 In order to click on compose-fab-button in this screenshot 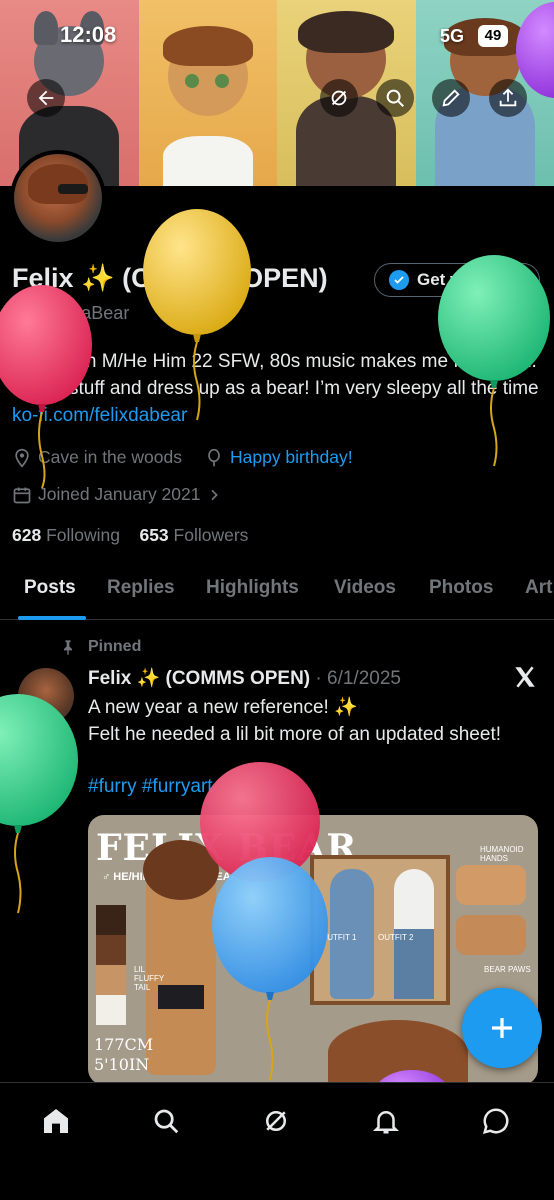, I will do `click(502, 1028)`.